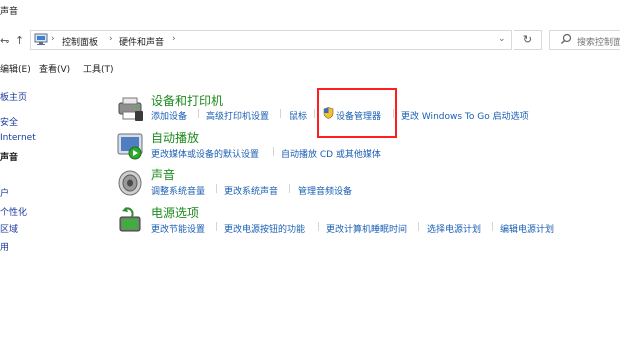 This screenshot has height=349, width=620. Describe the element at coordinates (131, 146) in the screenshot. I see `autoplay-icon` at that location.